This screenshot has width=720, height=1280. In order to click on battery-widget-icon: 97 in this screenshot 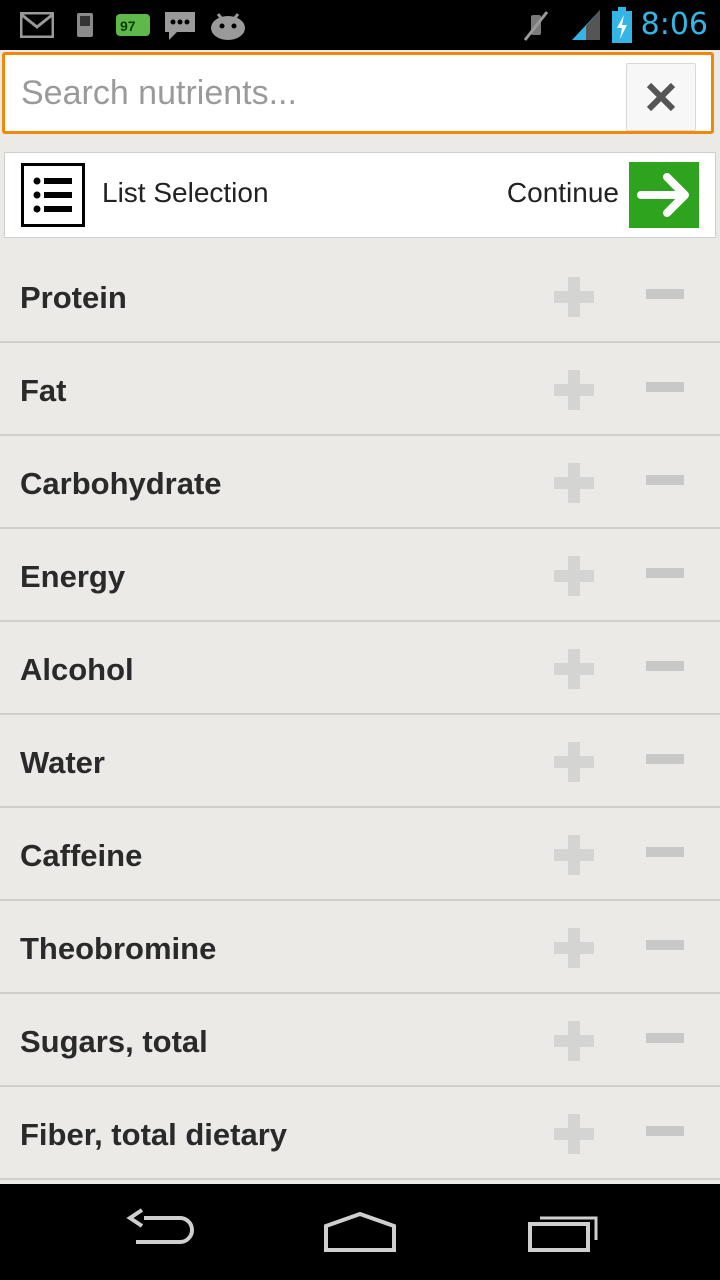, I will do `click(133, 25)`.